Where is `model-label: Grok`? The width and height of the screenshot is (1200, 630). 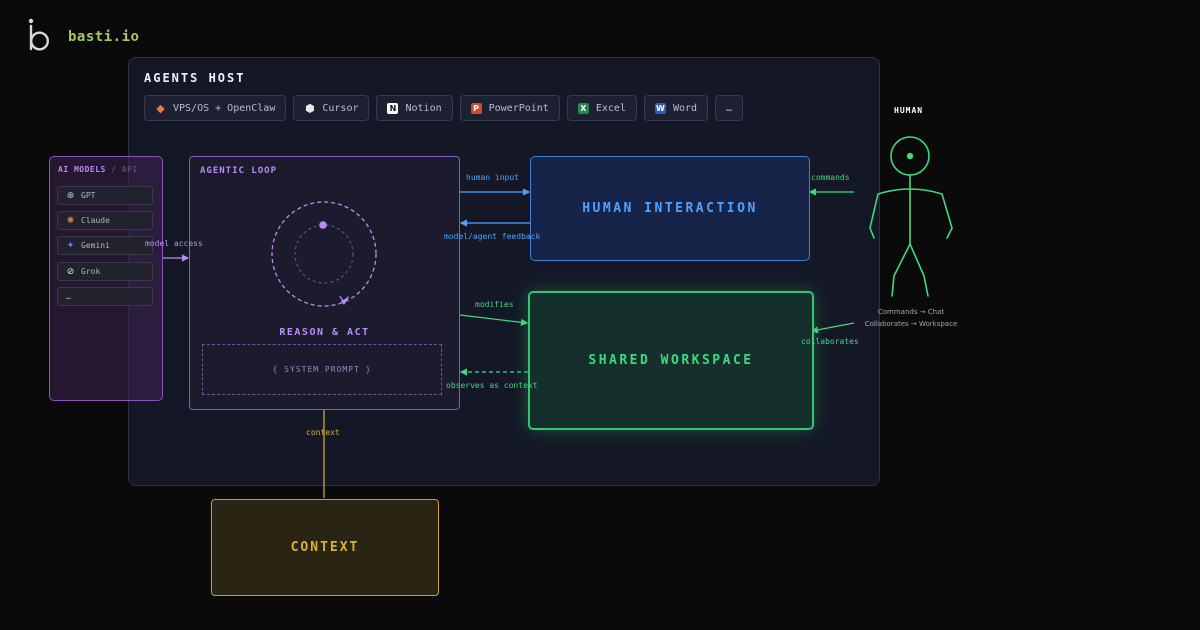
model-label: Grok is located at coordinates (91, 271).